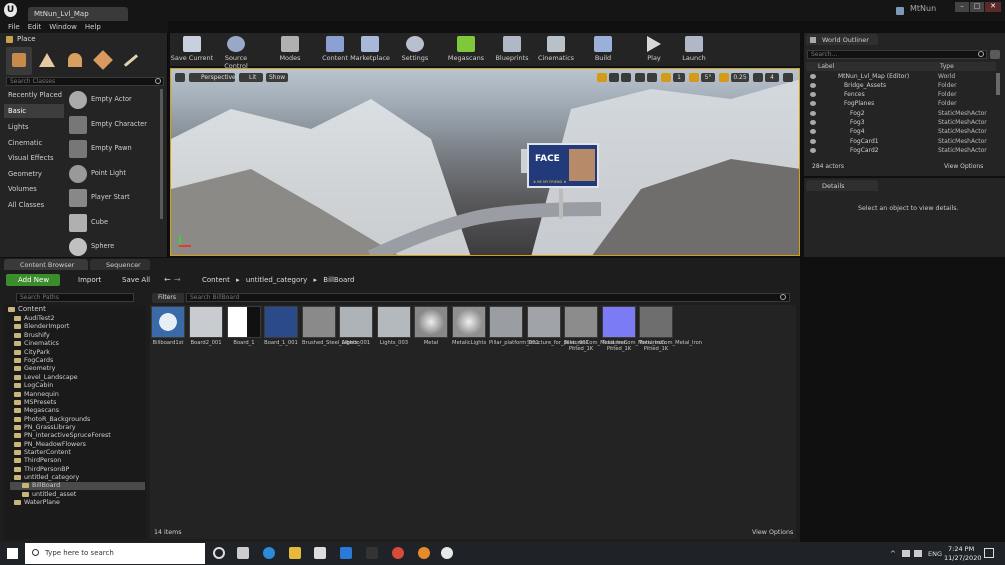 The image size is (1005, 565). I want to click on folder-item: untitled_category, so click(46, 478).